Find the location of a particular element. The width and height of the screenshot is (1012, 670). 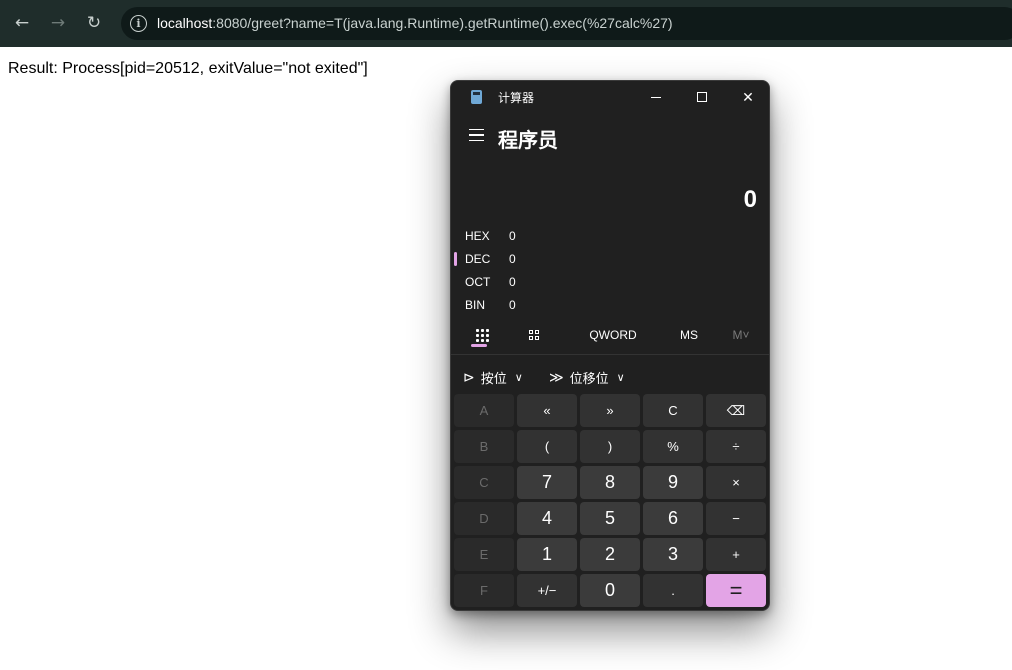

arrow-left-icon: ← is located at coordinates (22, 22).